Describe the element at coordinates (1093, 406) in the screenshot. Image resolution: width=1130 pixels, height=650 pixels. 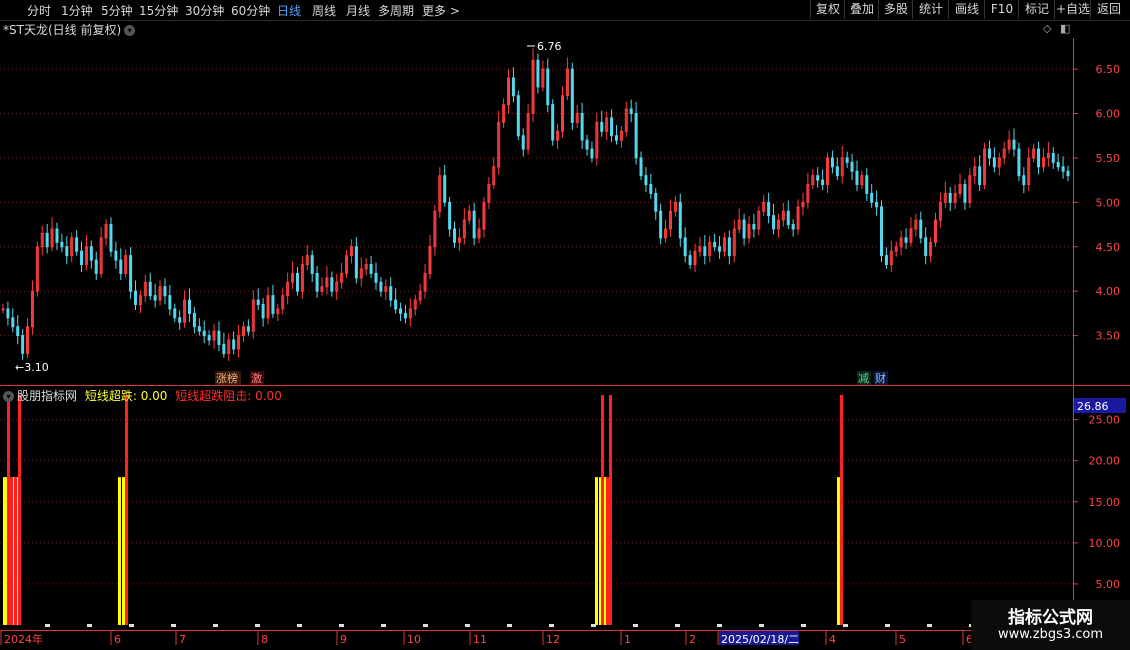
I see `current-value-label: 26.86` at that location.